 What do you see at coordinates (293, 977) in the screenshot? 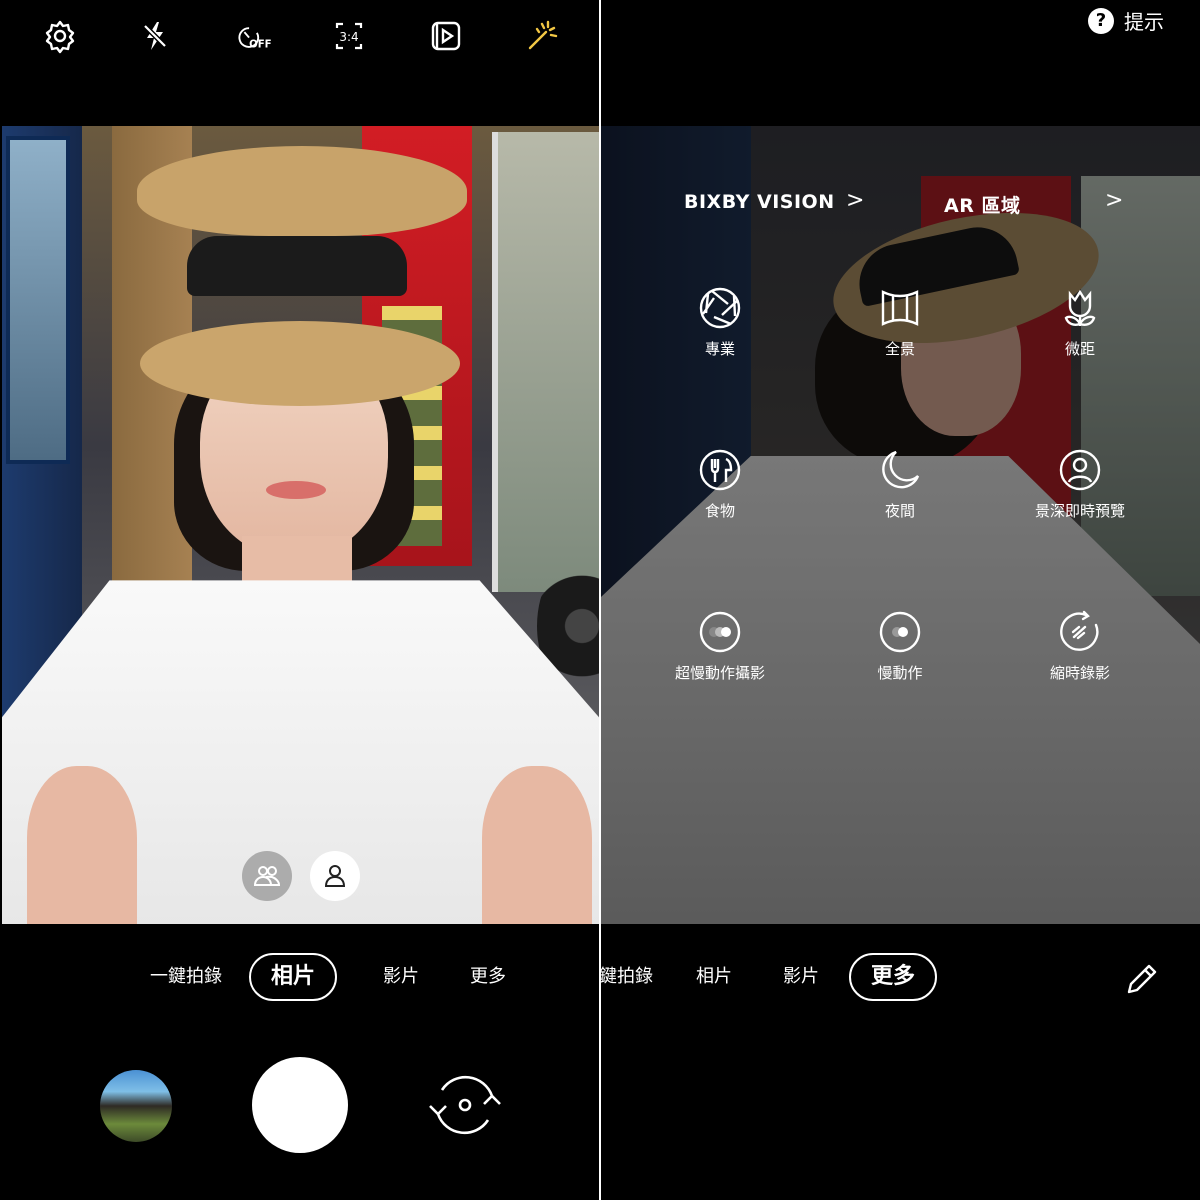
I see `mode-photo-selected: 相片` at bounding box center [293, 977].